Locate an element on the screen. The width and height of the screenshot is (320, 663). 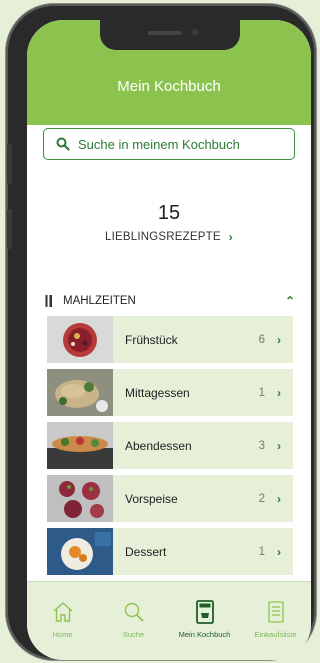
search-placeholder: Suche in meinem Kochbuch is located at coordinates (159, 144).